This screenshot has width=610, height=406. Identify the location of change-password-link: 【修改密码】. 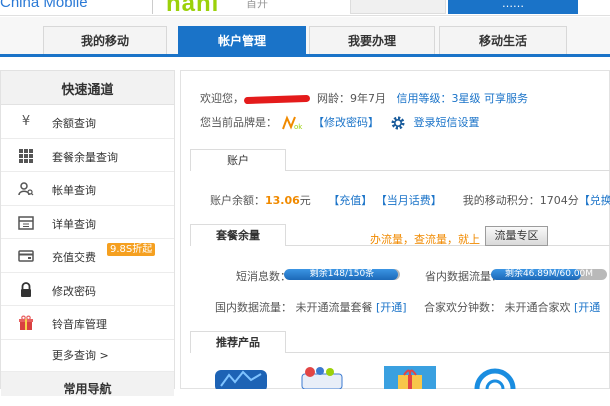
(346, 122).